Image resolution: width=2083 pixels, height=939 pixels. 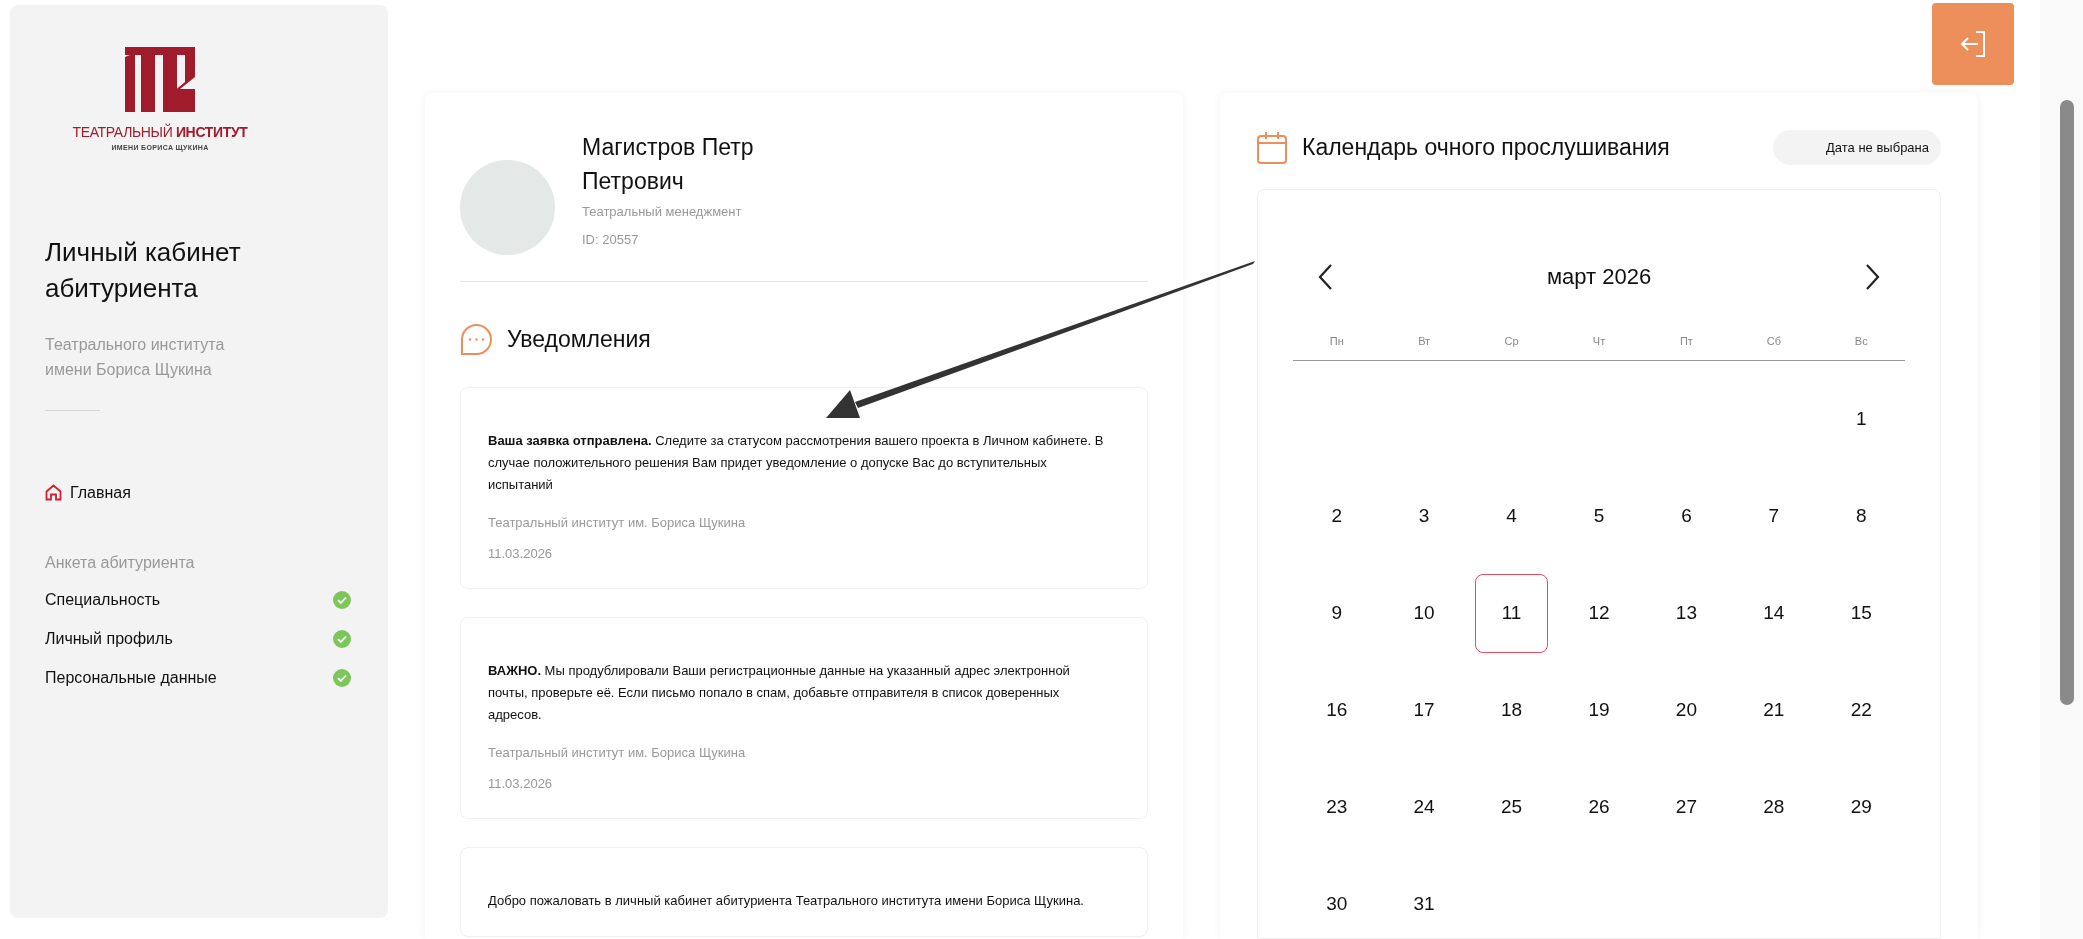 What do you see at coordinates (796, 462) in the screenshot?
I see `notification-text: Ваша заявка отправлена. Следите за статусом рассмотрения вашего проекта в Личном кабинете. В случае положительного решения Вам придет уведомление о допуске Вас до вступительных испытаний` at bounding box center [796, 462].